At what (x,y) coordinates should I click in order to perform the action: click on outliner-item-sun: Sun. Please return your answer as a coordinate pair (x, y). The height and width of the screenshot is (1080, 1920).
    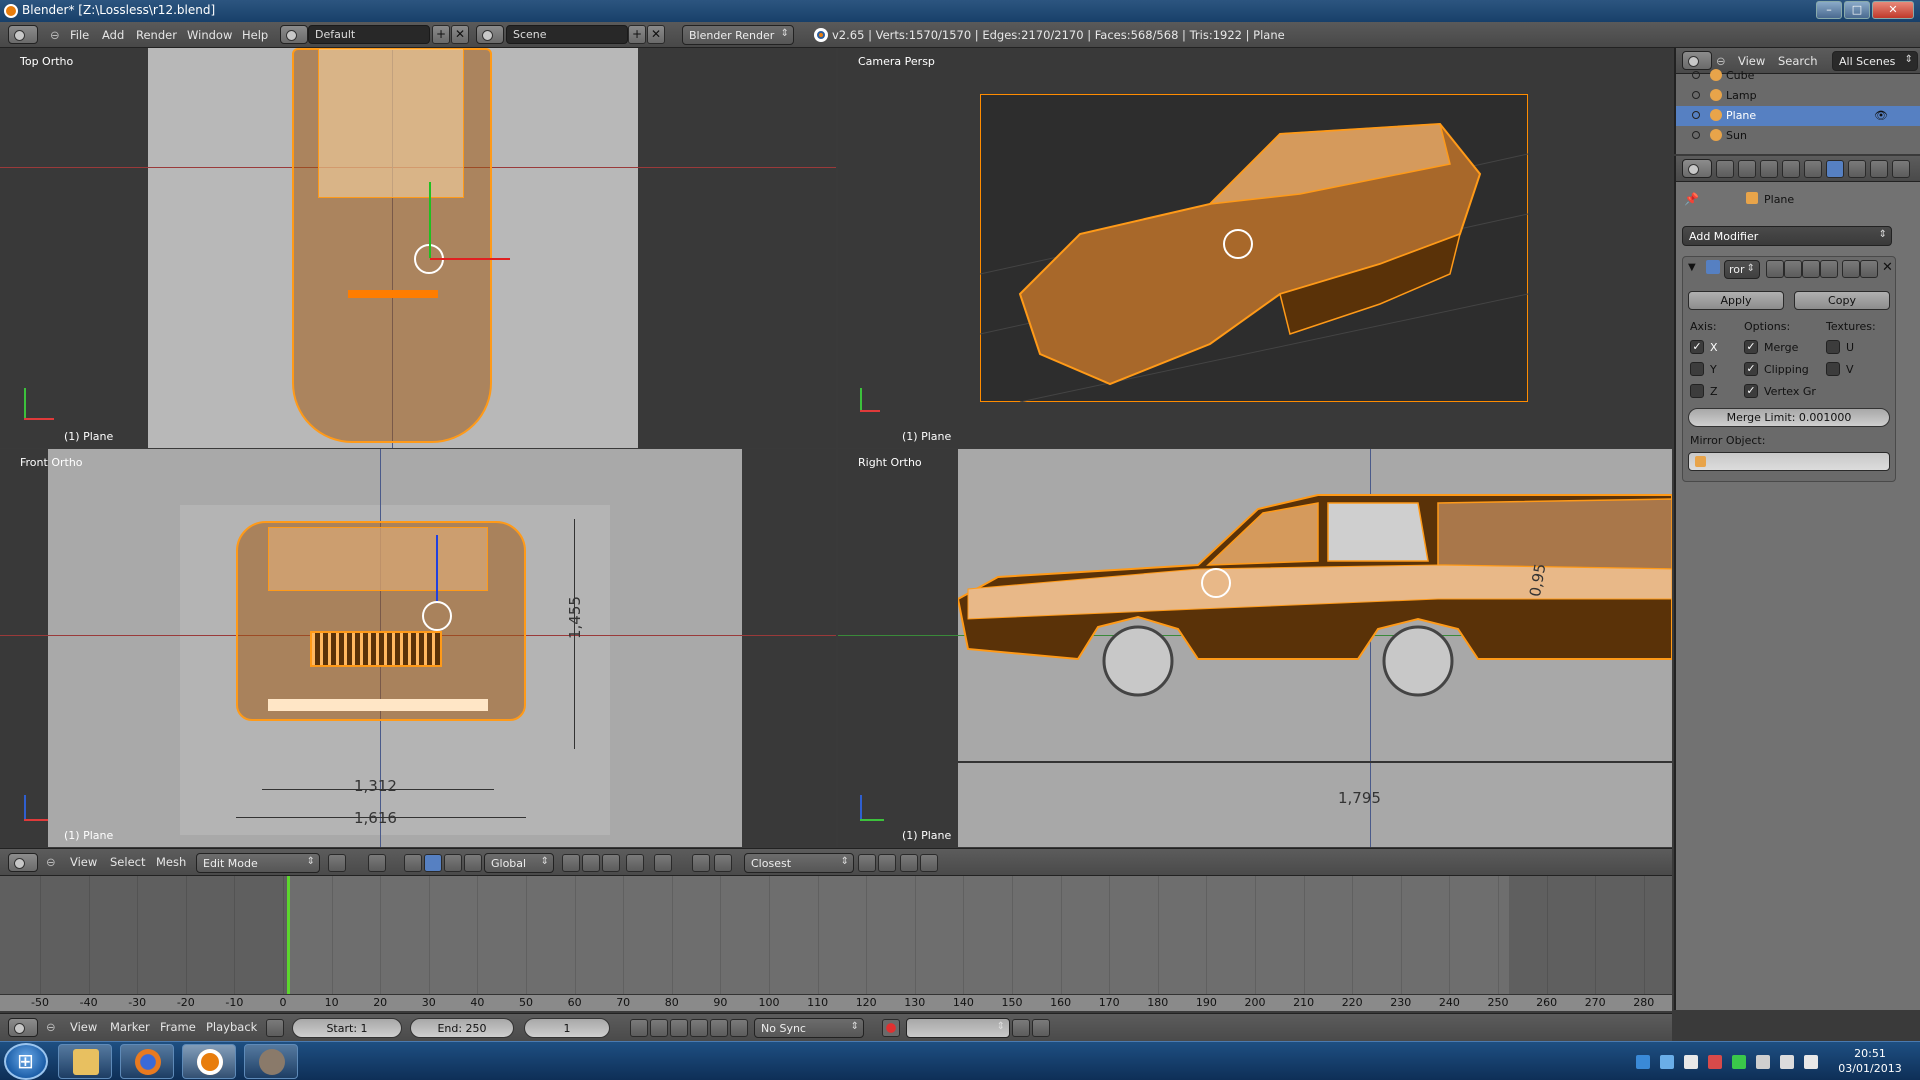
    Looking at the image, I should click on (1798, 136).